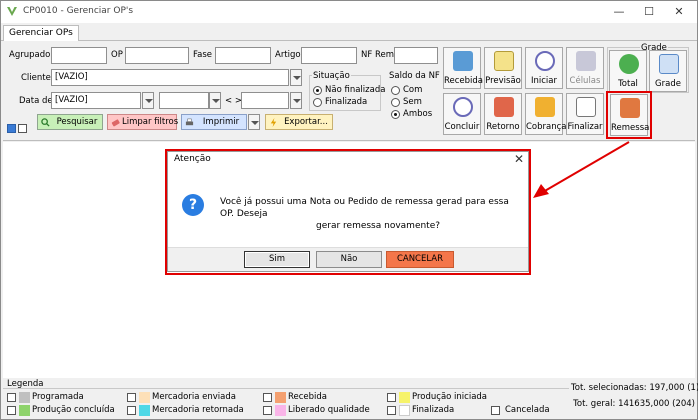  I want to click on legend-label-finalizada: Finalizada, so click(433, 410).